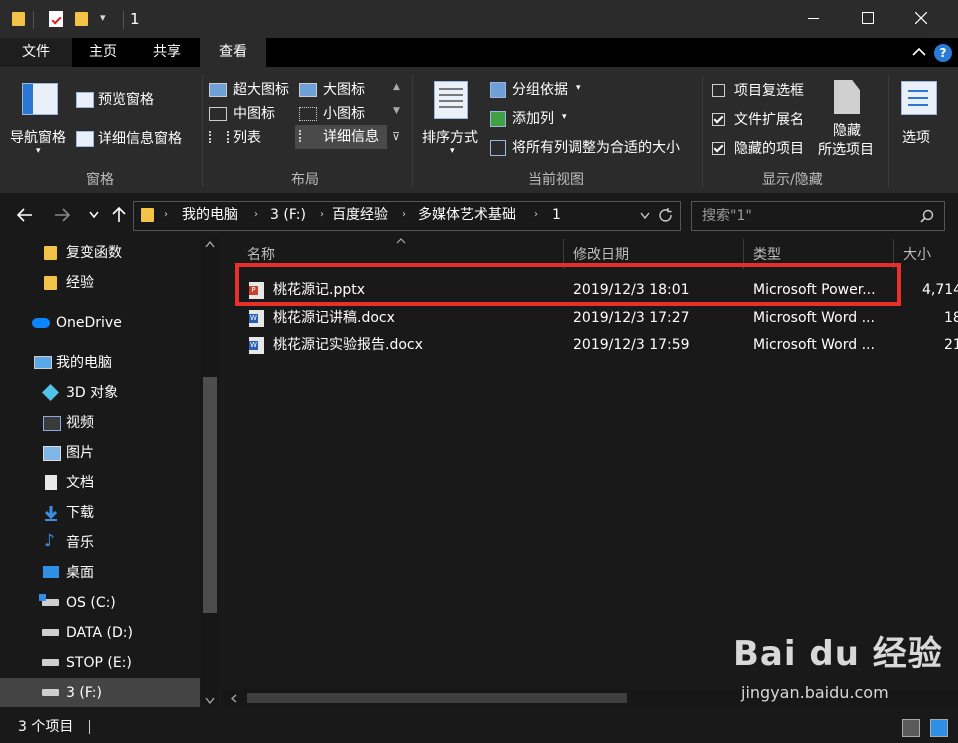 The height and width of the screenshot is (743, 958). Describe the element at coordinates (100, 633) in the screenshot. I see `sidebar-item-drive-d: DATA (D:)` at that location.